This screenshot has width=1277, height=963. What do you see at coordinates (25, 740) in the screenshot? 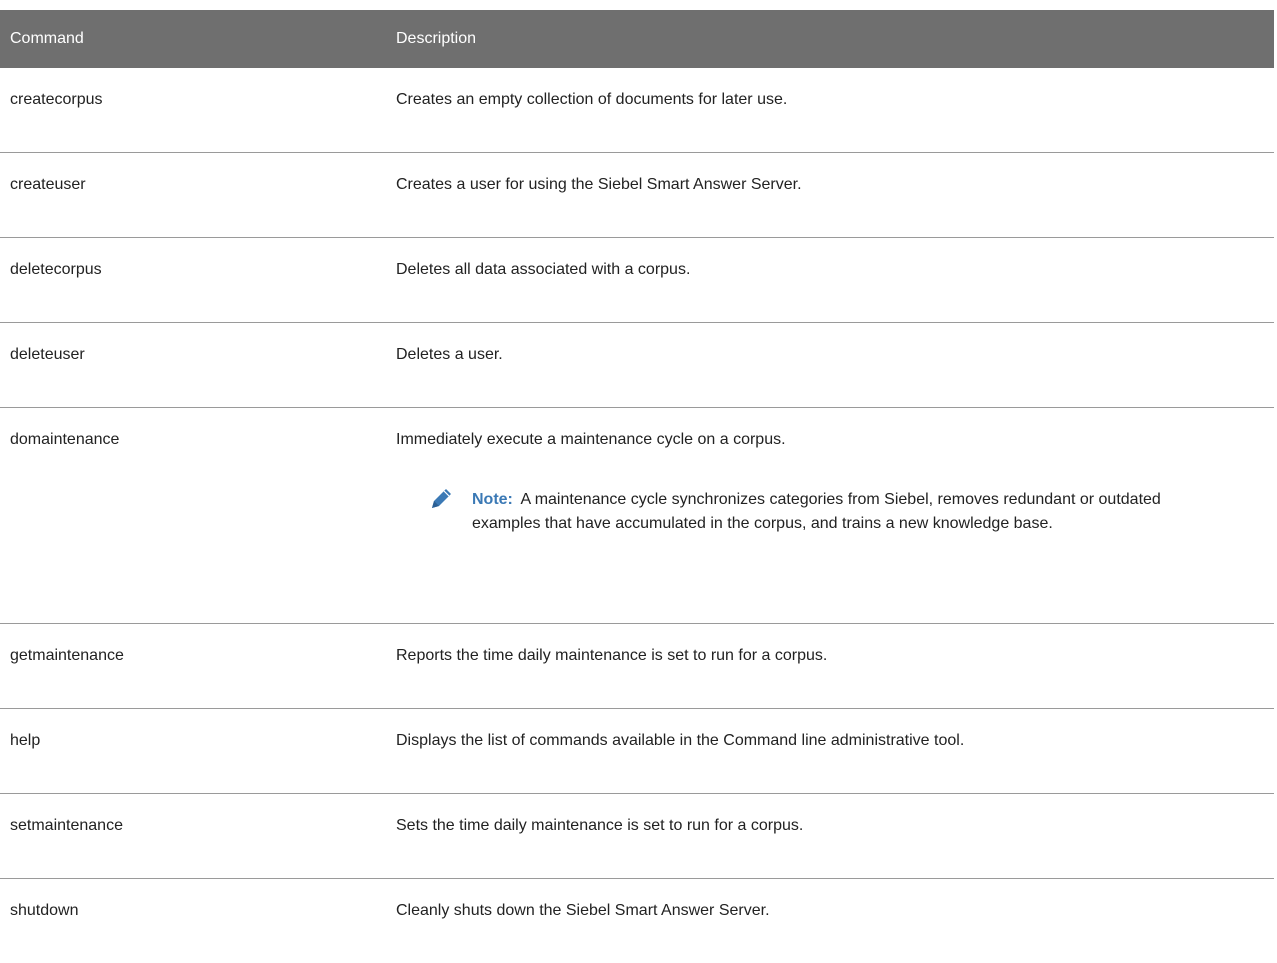
I see `command-cell: help` at bounding box center [25, 740].